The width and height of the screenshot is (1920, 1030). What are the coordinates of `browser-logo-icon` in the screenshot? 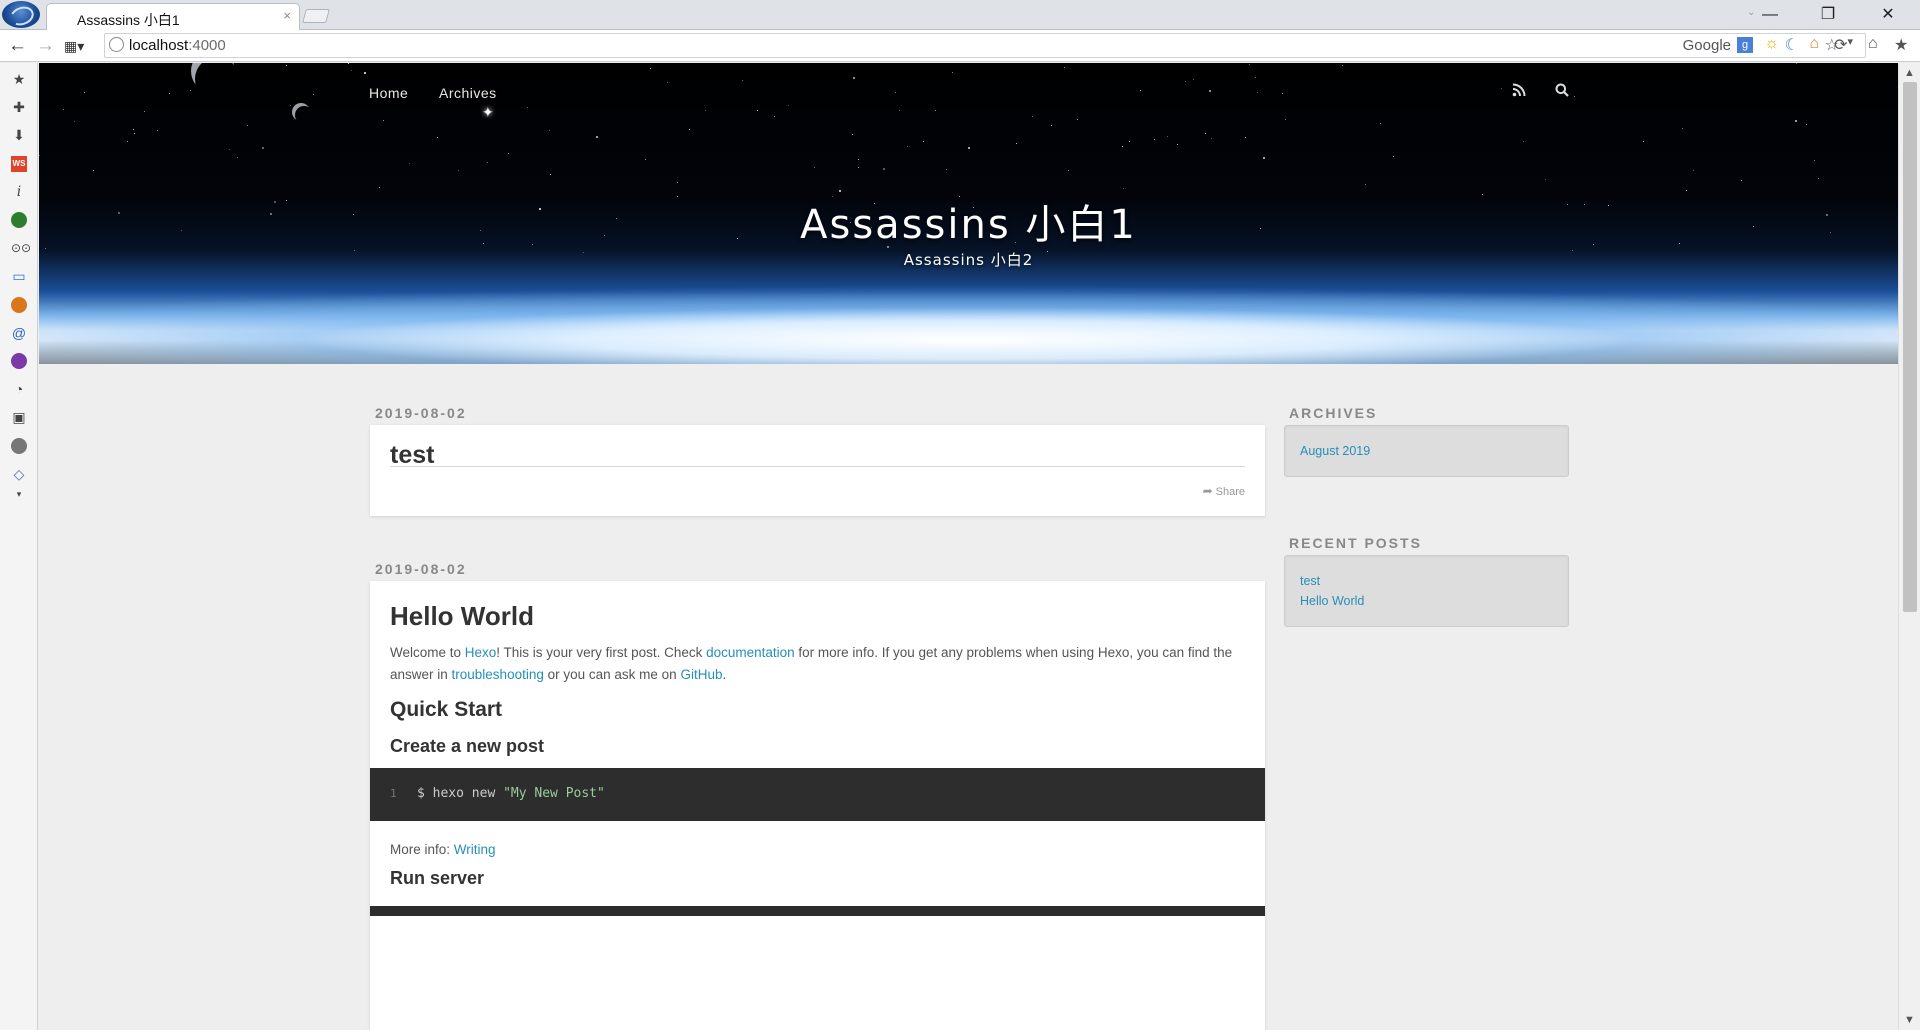 It's located at (21, 14).